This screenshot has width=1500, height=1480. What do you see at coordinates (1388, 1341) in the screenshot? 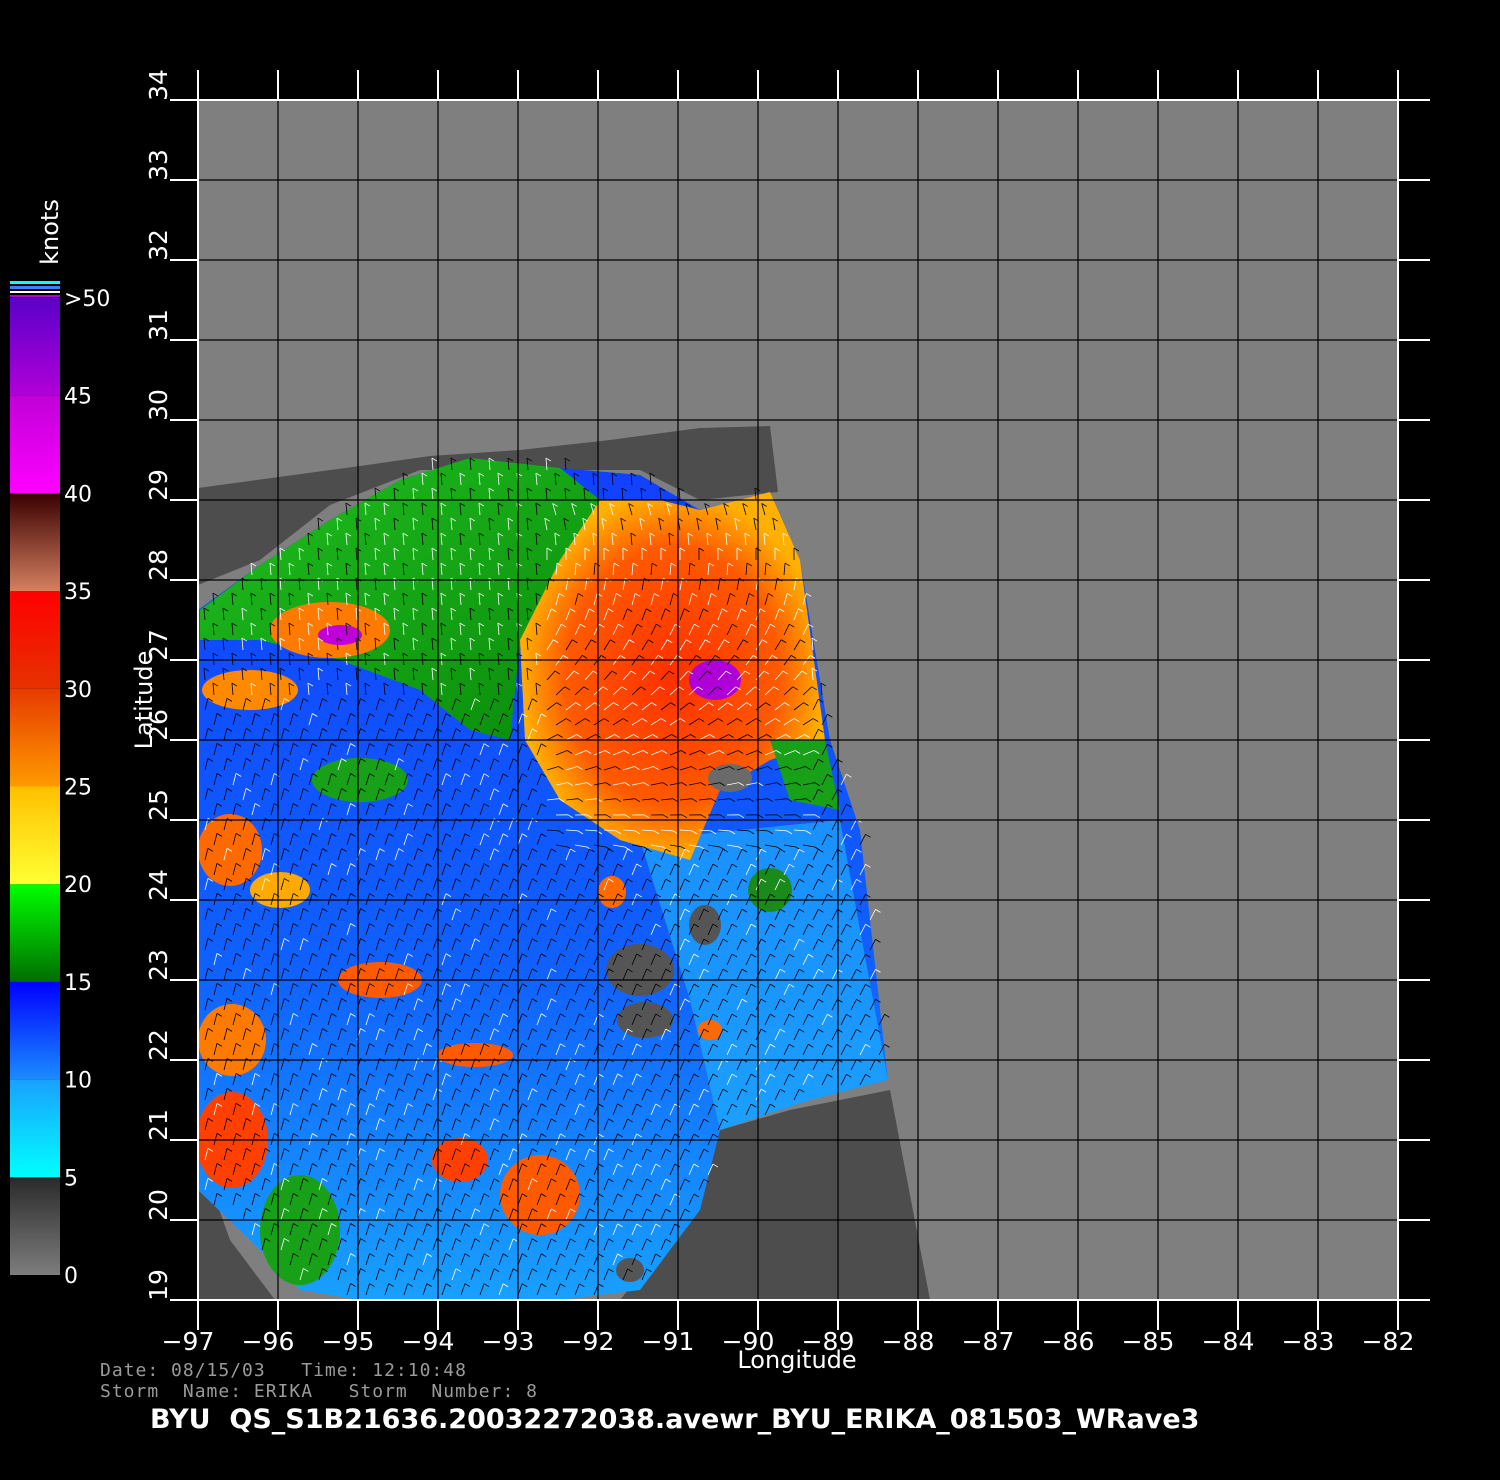
I see `lon-tick-label: −82` at bounding box center [1388, 1341].